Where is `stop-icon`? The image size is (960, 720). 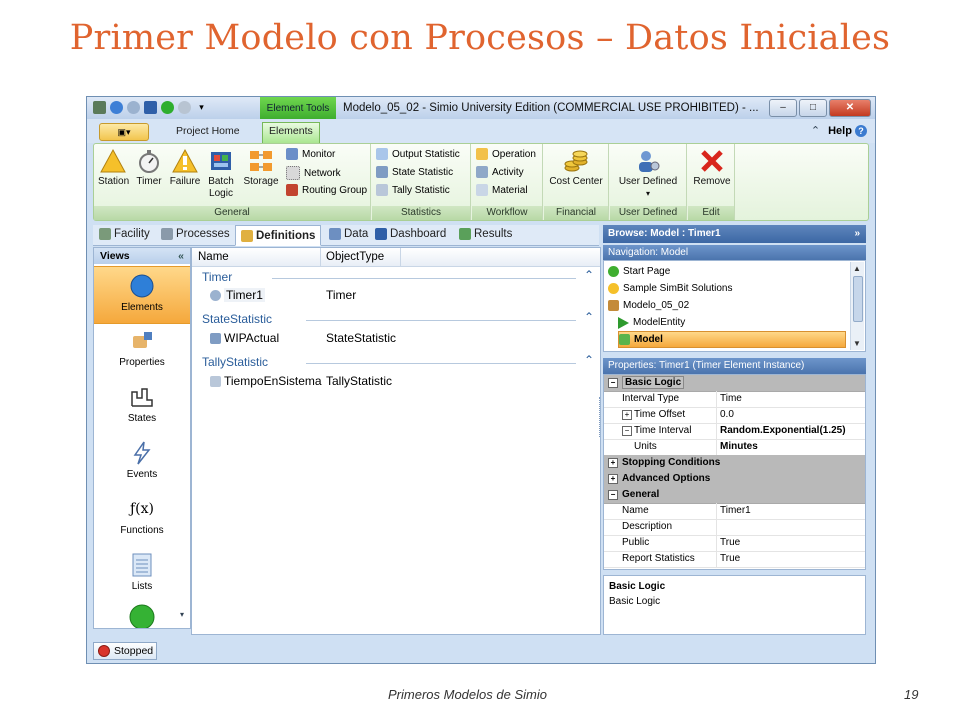 stop-icon is located at coordinates (184, 107).